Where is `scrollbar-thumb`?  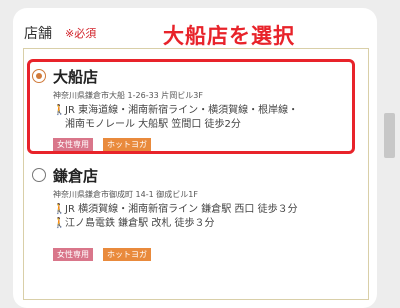 scrollbar-thumb is located at coordinates (389, 135).